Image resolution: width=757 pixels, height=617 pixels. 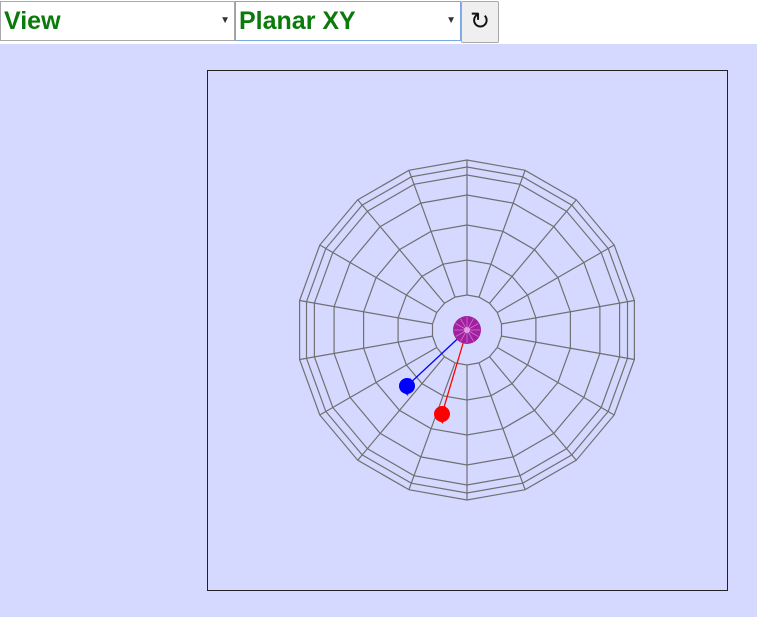 I want to click on center-sphere, so click(x=467, y=330).